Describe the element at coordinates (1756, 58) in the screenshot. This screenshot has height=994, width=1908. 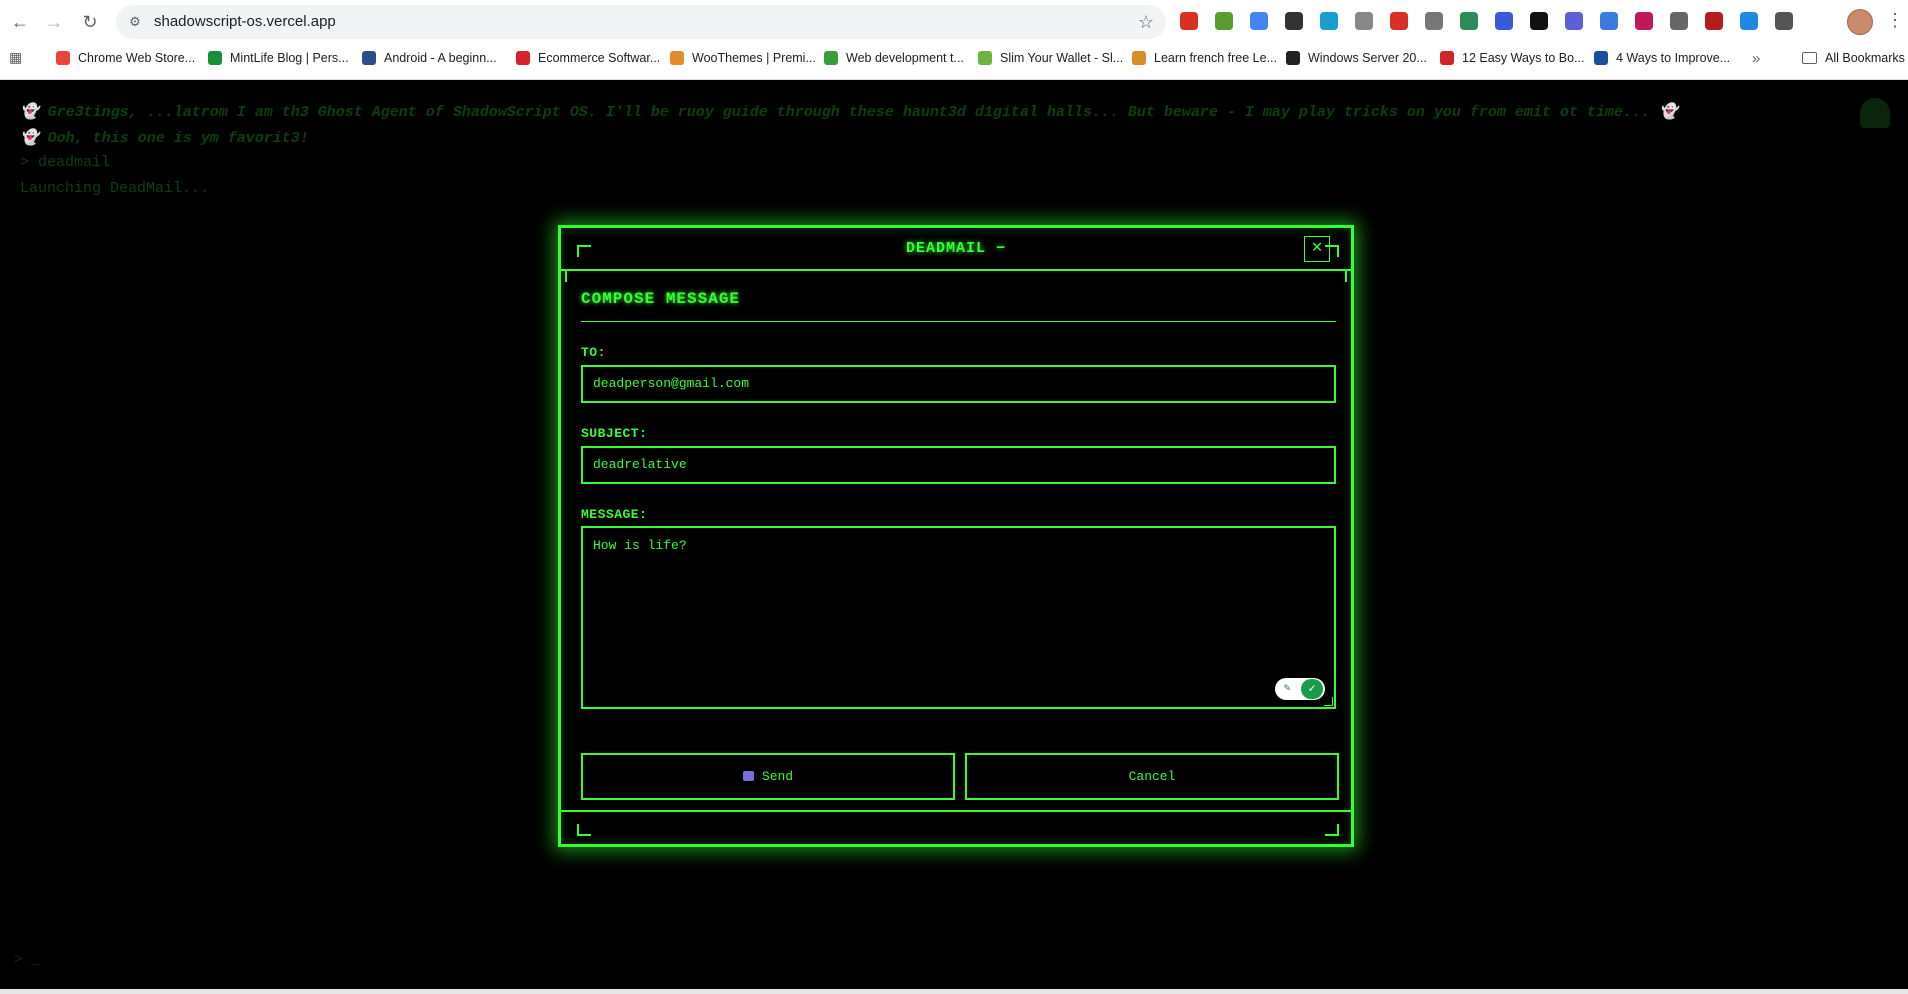
I see `bookmarks-overflow-button: »` at that location.